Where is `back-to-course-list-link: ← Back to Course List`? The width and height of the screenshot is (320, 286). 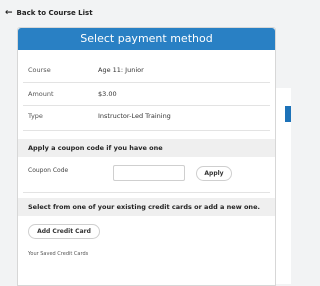
back-to-course-list-link: ← Back to Course List is located at coordinates (49, 12).